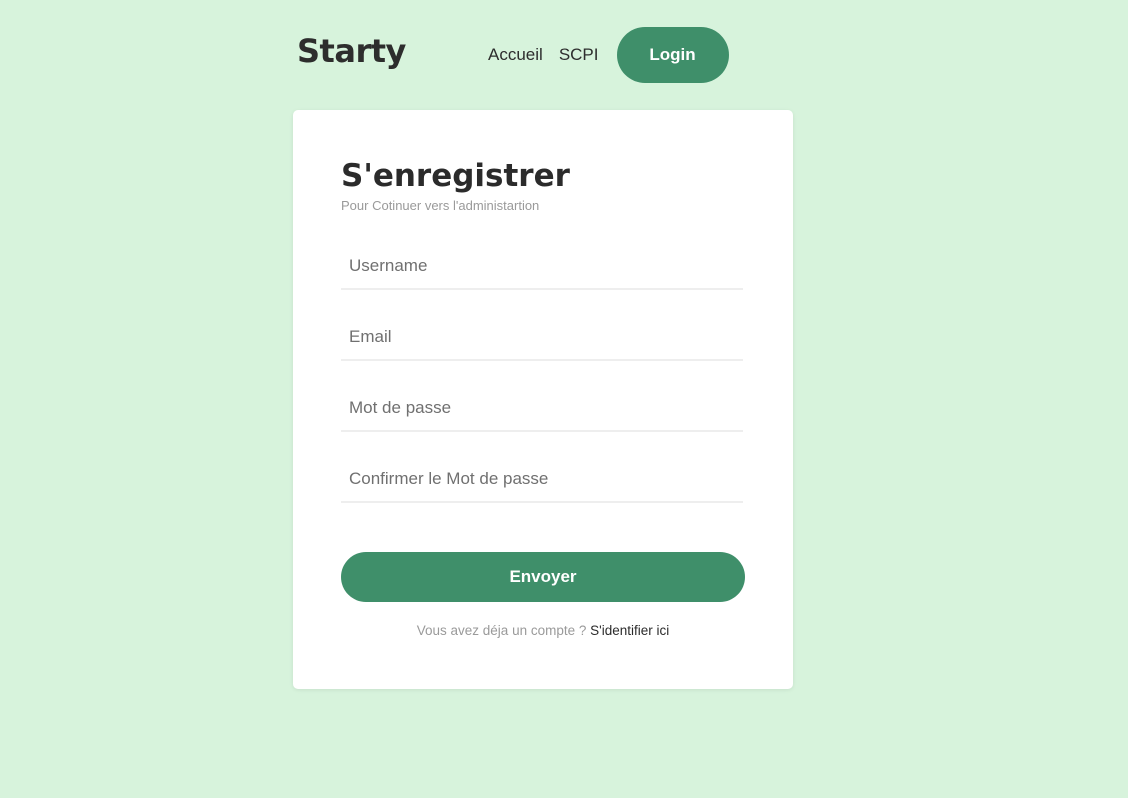 Image resolution: width=1128 pixels, height=798 pixels. Describe the element at coordinates (542, 409) in the screenshot. I see `password-input` at that location.